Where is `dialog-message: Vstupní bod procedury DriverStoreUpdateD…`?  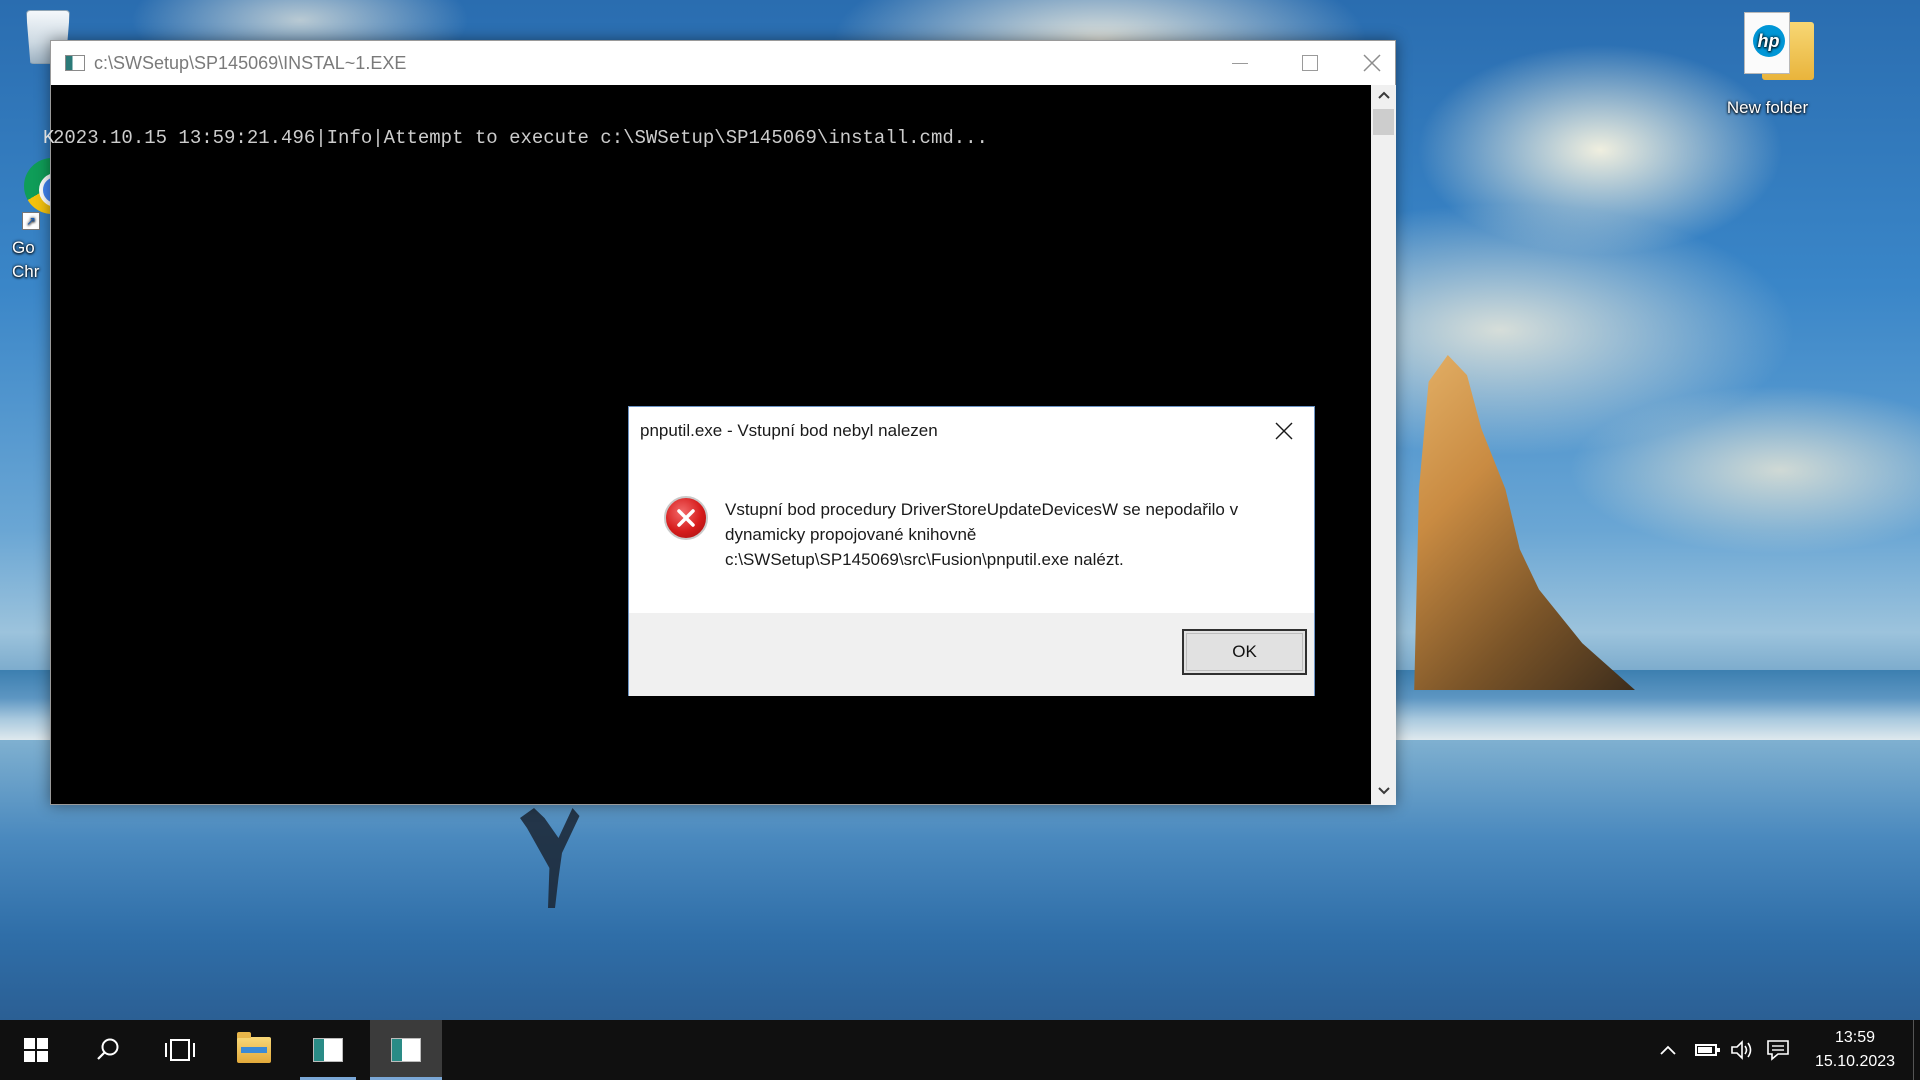
dialog-message: Vstupní bod procedury DriverStoreUpdateD… is located at coordinates (1005, 534).